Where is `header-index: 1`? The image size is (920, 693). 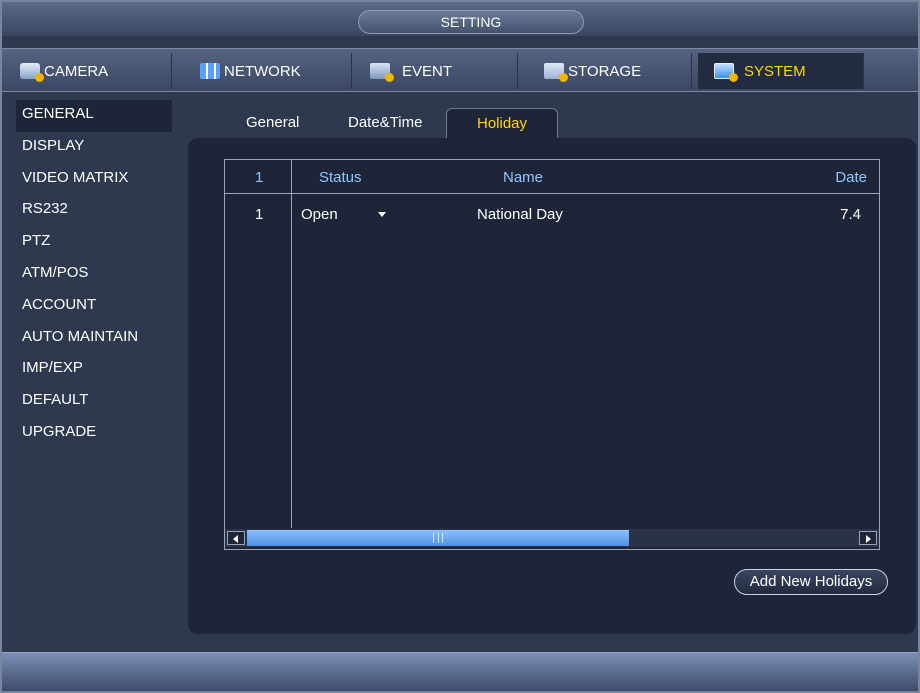 header-index: 1 is located at coordinates (259, 177).